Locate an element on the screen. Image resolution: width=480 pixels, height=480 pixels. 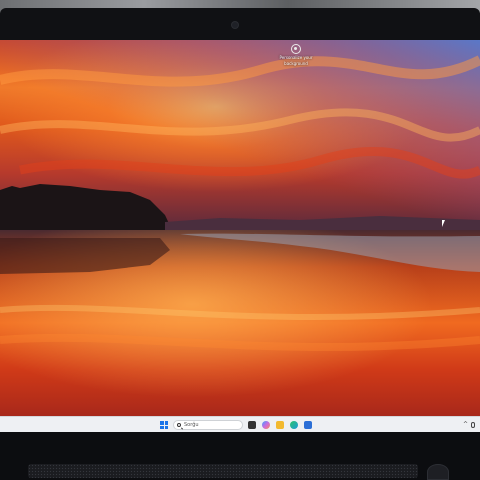
desktop-icon-personalize: Personalize your background is located at coordinates (296, 55).